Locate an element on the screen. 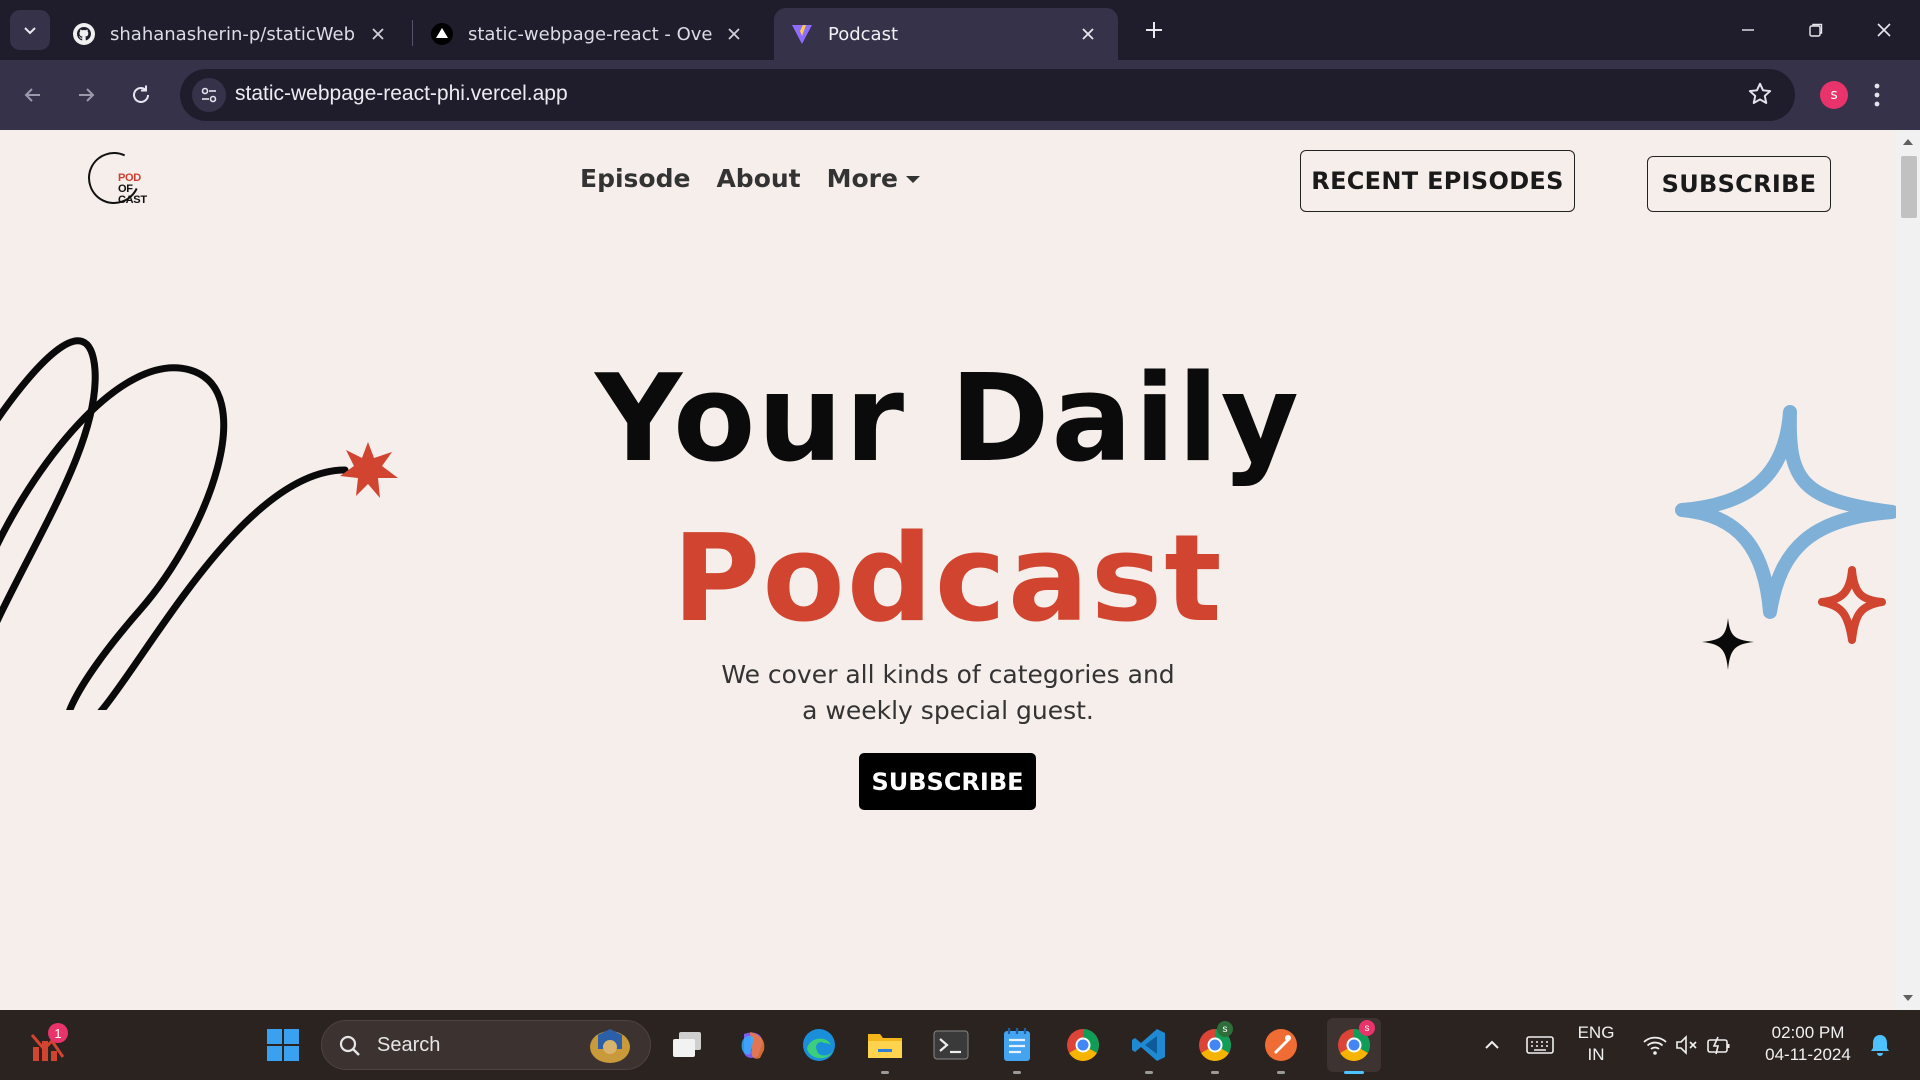 The image size is (1920, 1080). keyboard-icon is located at coordinates (1540, 1045).